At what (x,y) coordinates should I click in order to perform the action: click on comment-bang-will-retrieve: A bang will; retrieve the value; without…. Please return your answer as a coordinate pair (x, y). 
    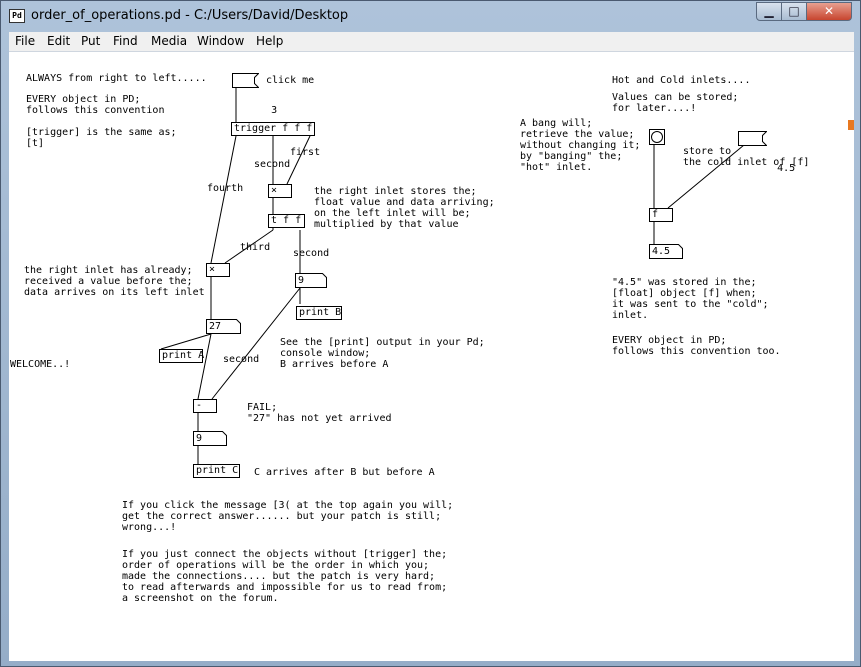
    Looking at the image, I should click on (580, 145).